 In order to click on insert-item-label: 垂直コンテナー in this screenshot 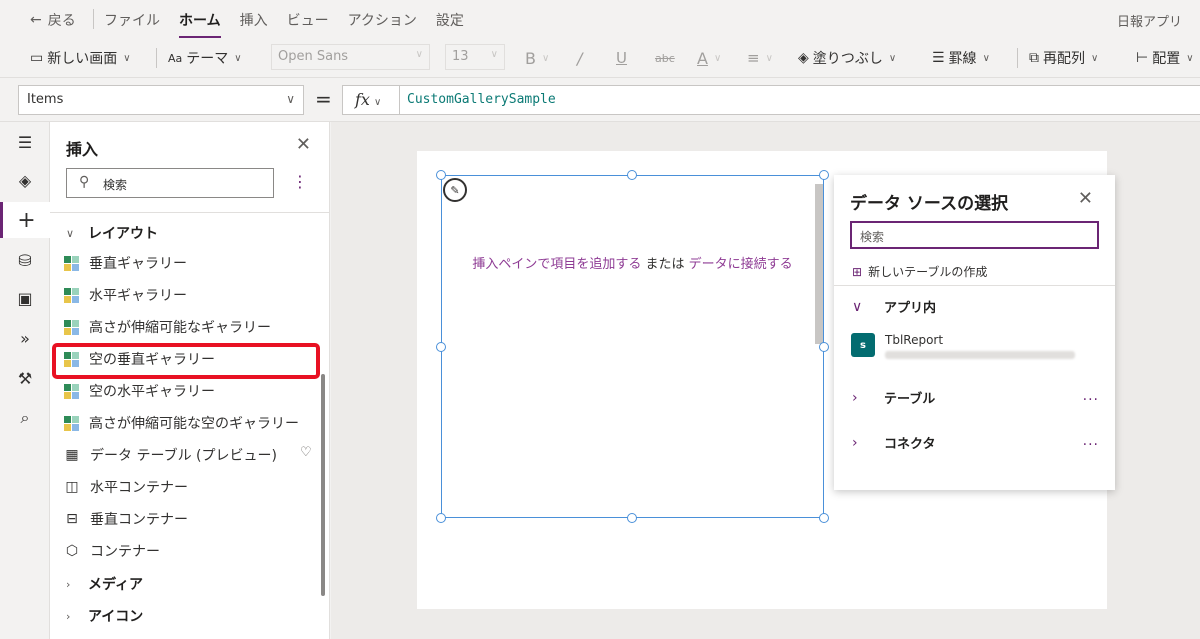, I will do `click(139, 520)`.